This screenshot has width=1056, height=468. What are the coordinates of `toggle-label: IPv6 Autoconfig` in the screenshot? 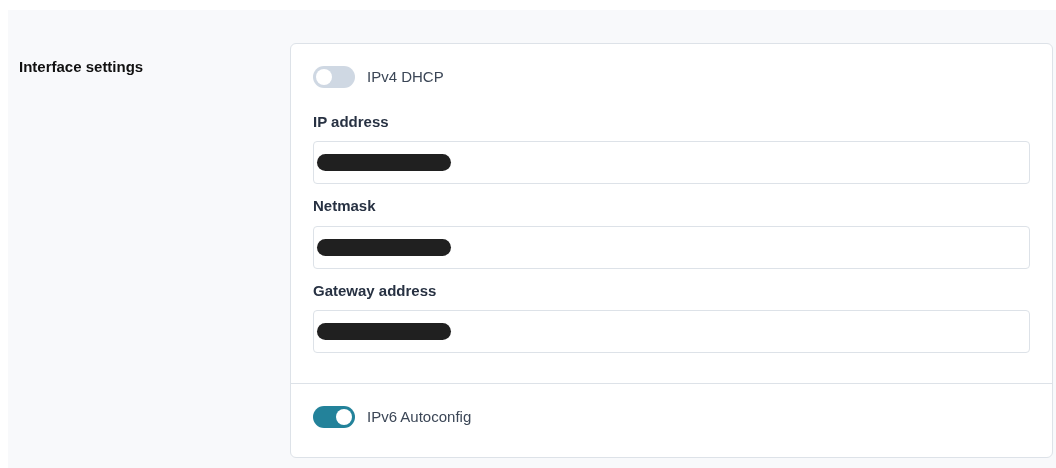 It's located at (419, 417).